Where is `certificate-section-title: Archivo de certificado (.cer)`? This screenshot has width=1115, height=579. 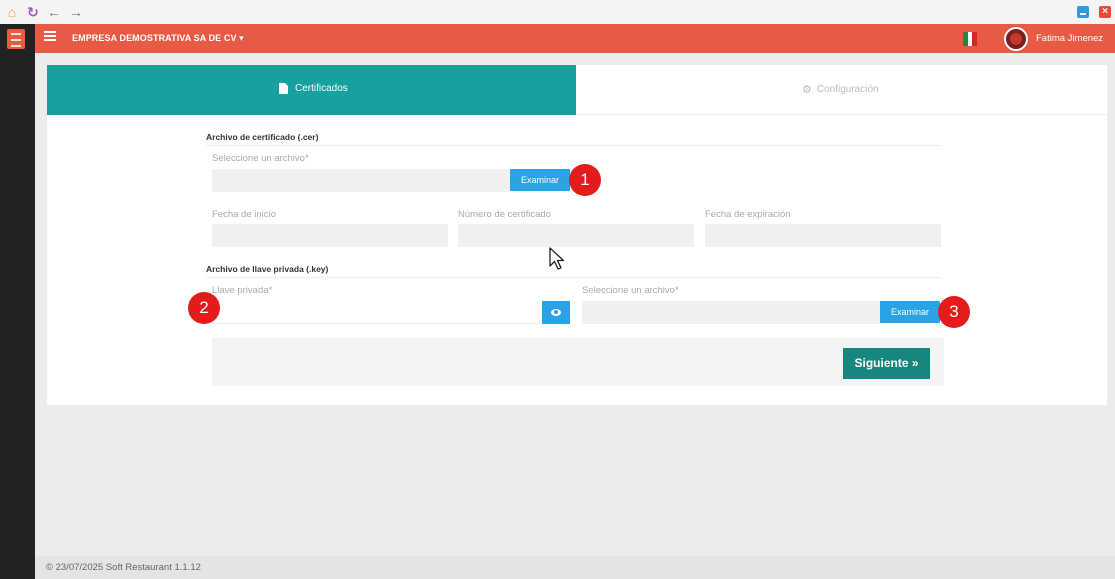
certificate-section-title: Archivo de certificado (.cer) is located at coordinates (262, 137).